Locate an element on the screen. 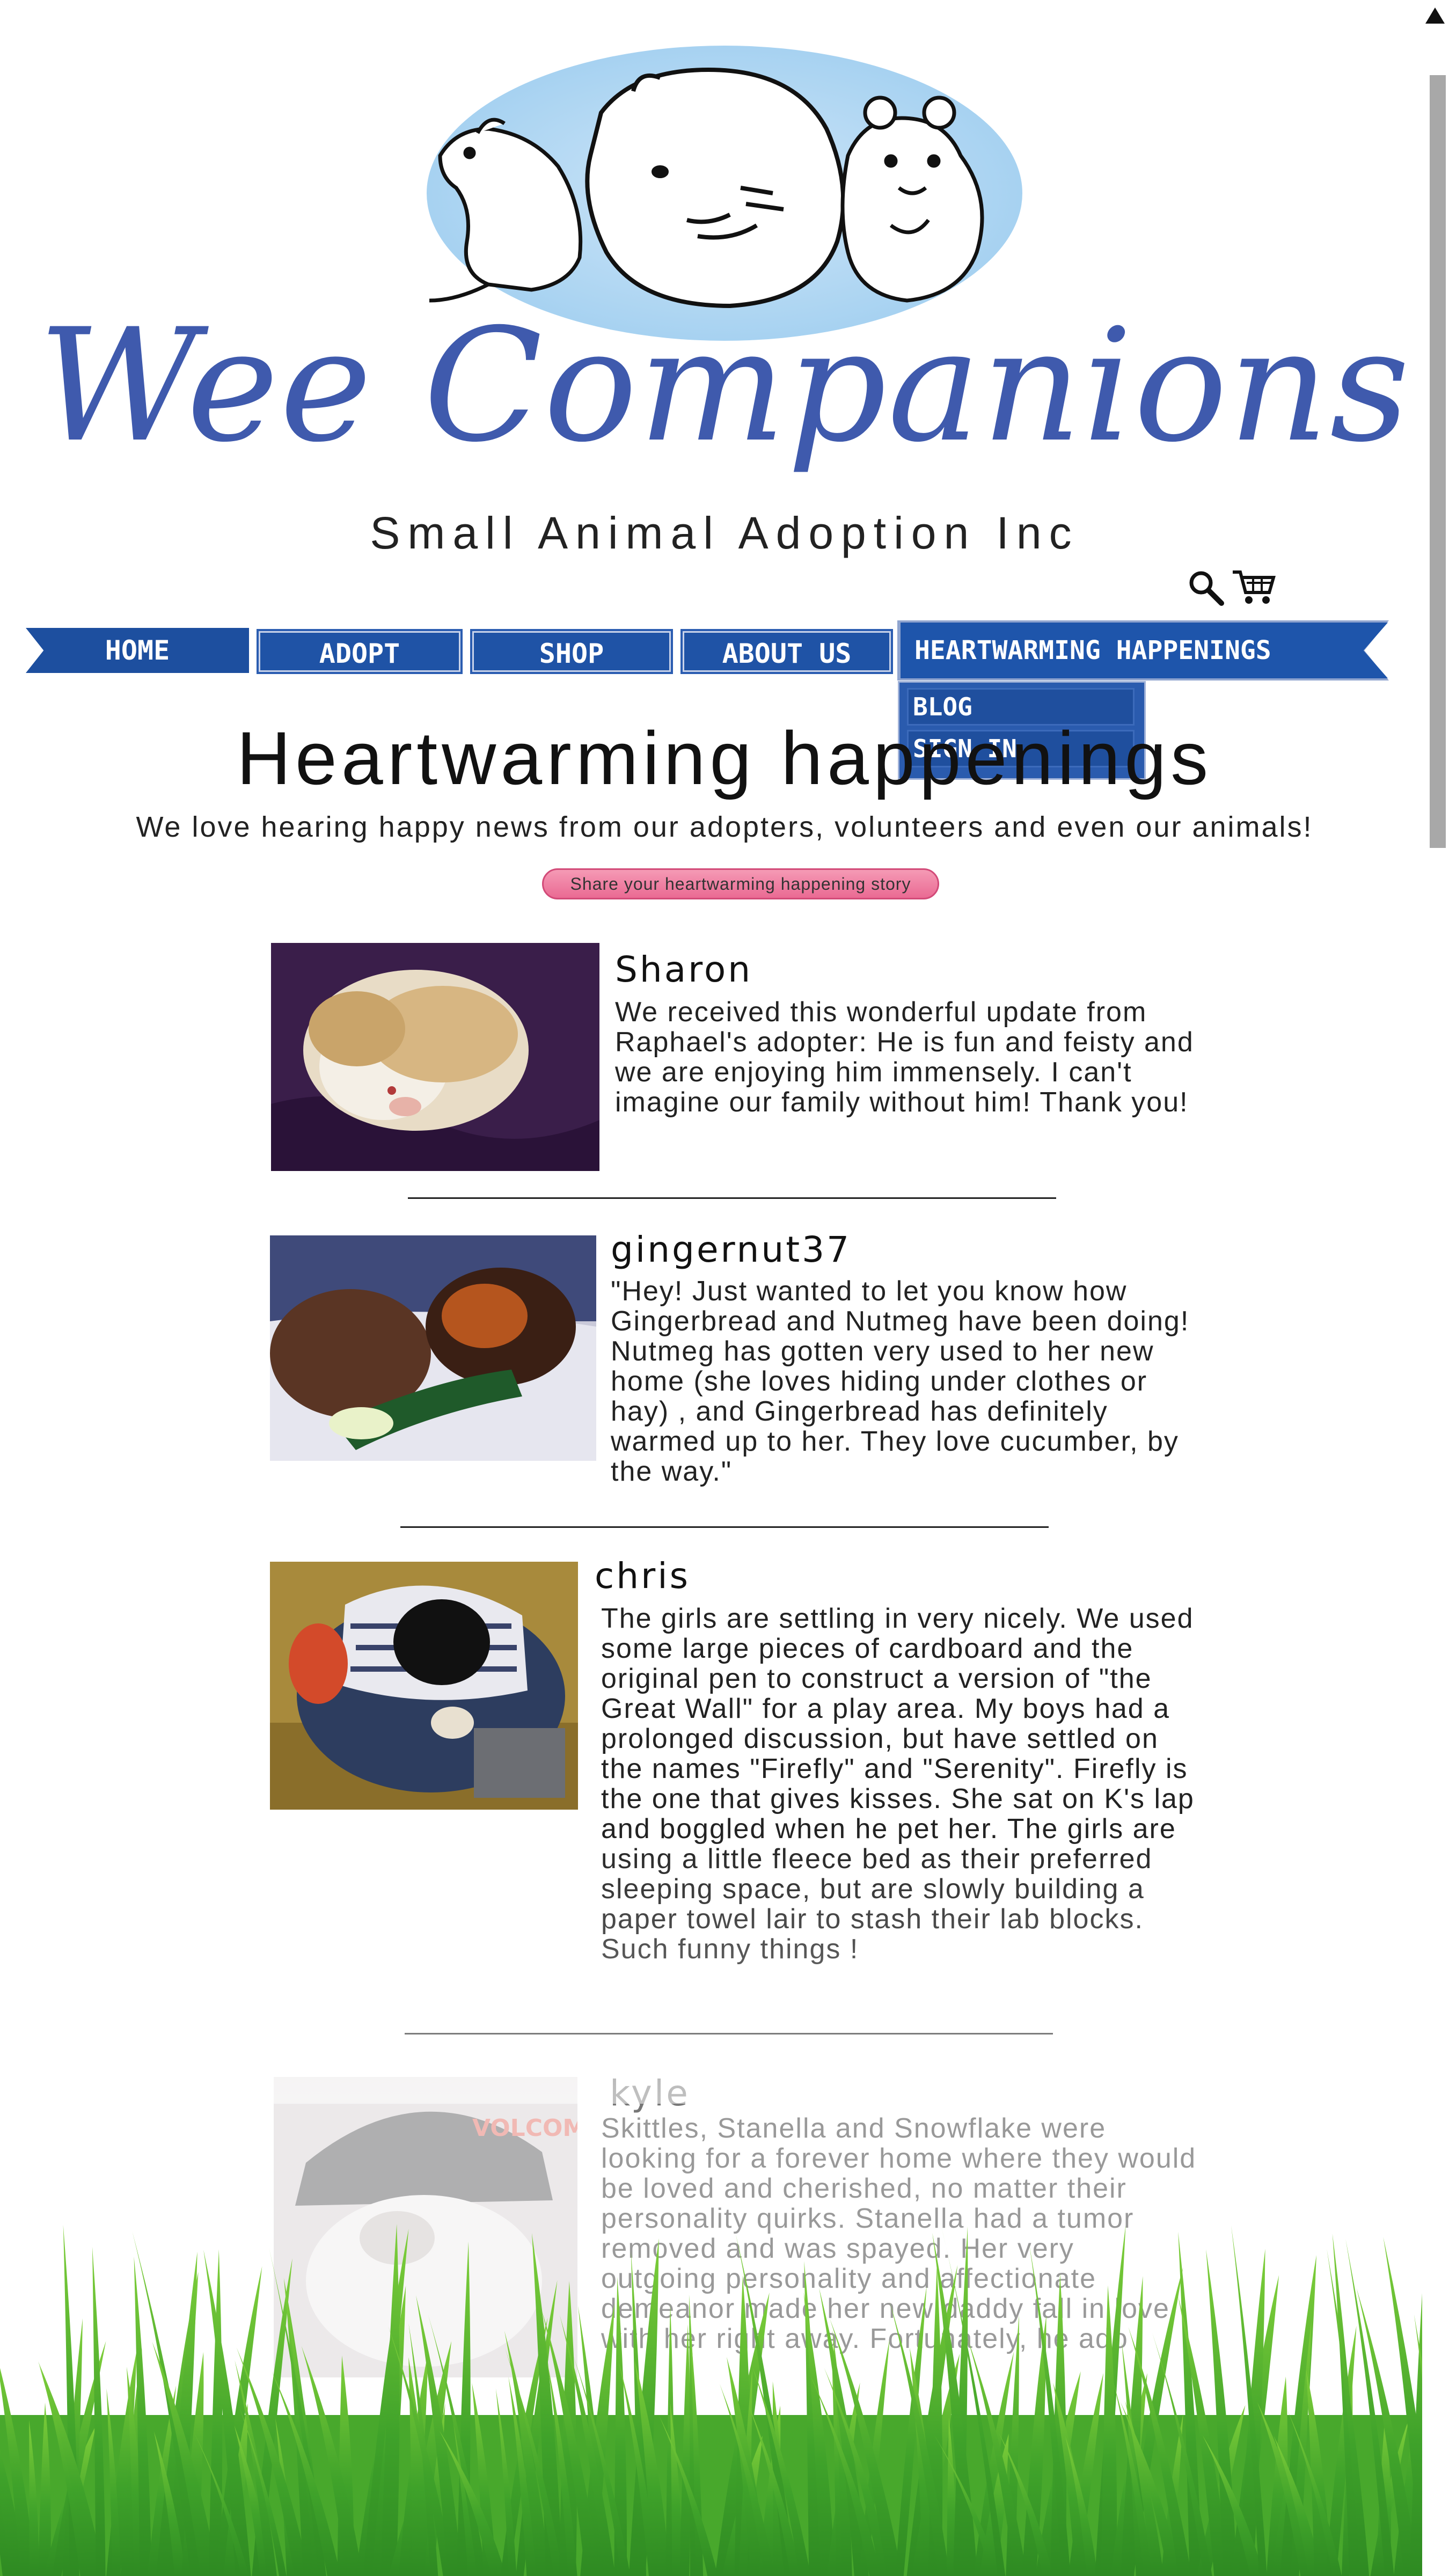 The height and width of the screenshot is (2576, 1449). nav-shop: SHOP is located at coordinates (571, 651).